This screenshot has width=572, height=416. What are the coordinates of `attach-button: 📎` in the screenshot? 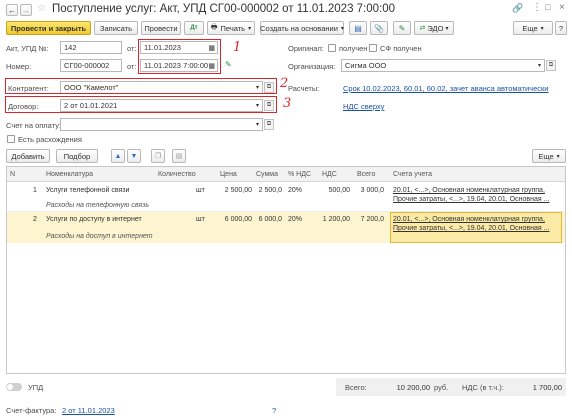 It's located at (379, 28).